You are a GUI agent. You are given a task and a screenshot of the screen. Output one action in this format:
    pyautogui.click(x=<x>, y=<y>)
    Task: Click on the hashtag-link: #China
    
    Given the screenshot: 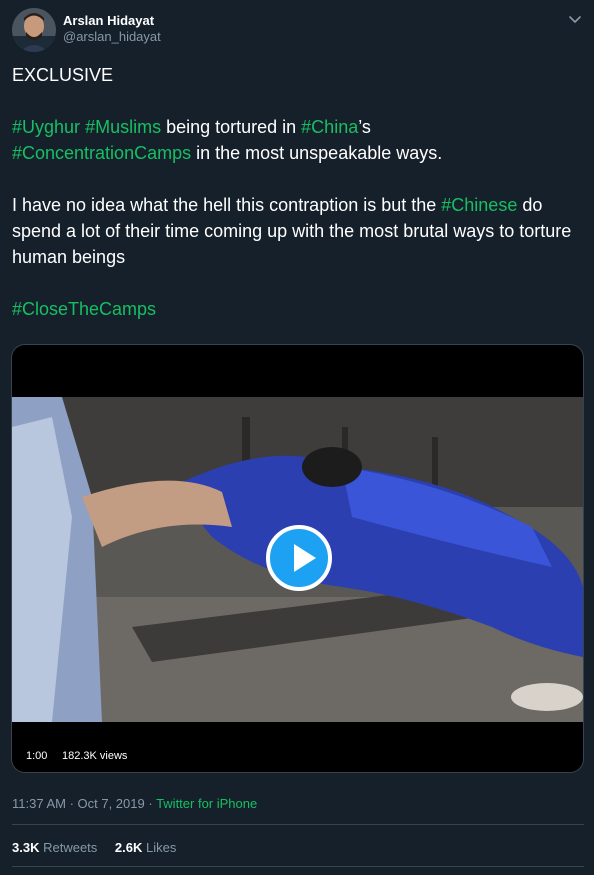 What is the action you would take?
    pyautogui.click(x=329, y=127)
    